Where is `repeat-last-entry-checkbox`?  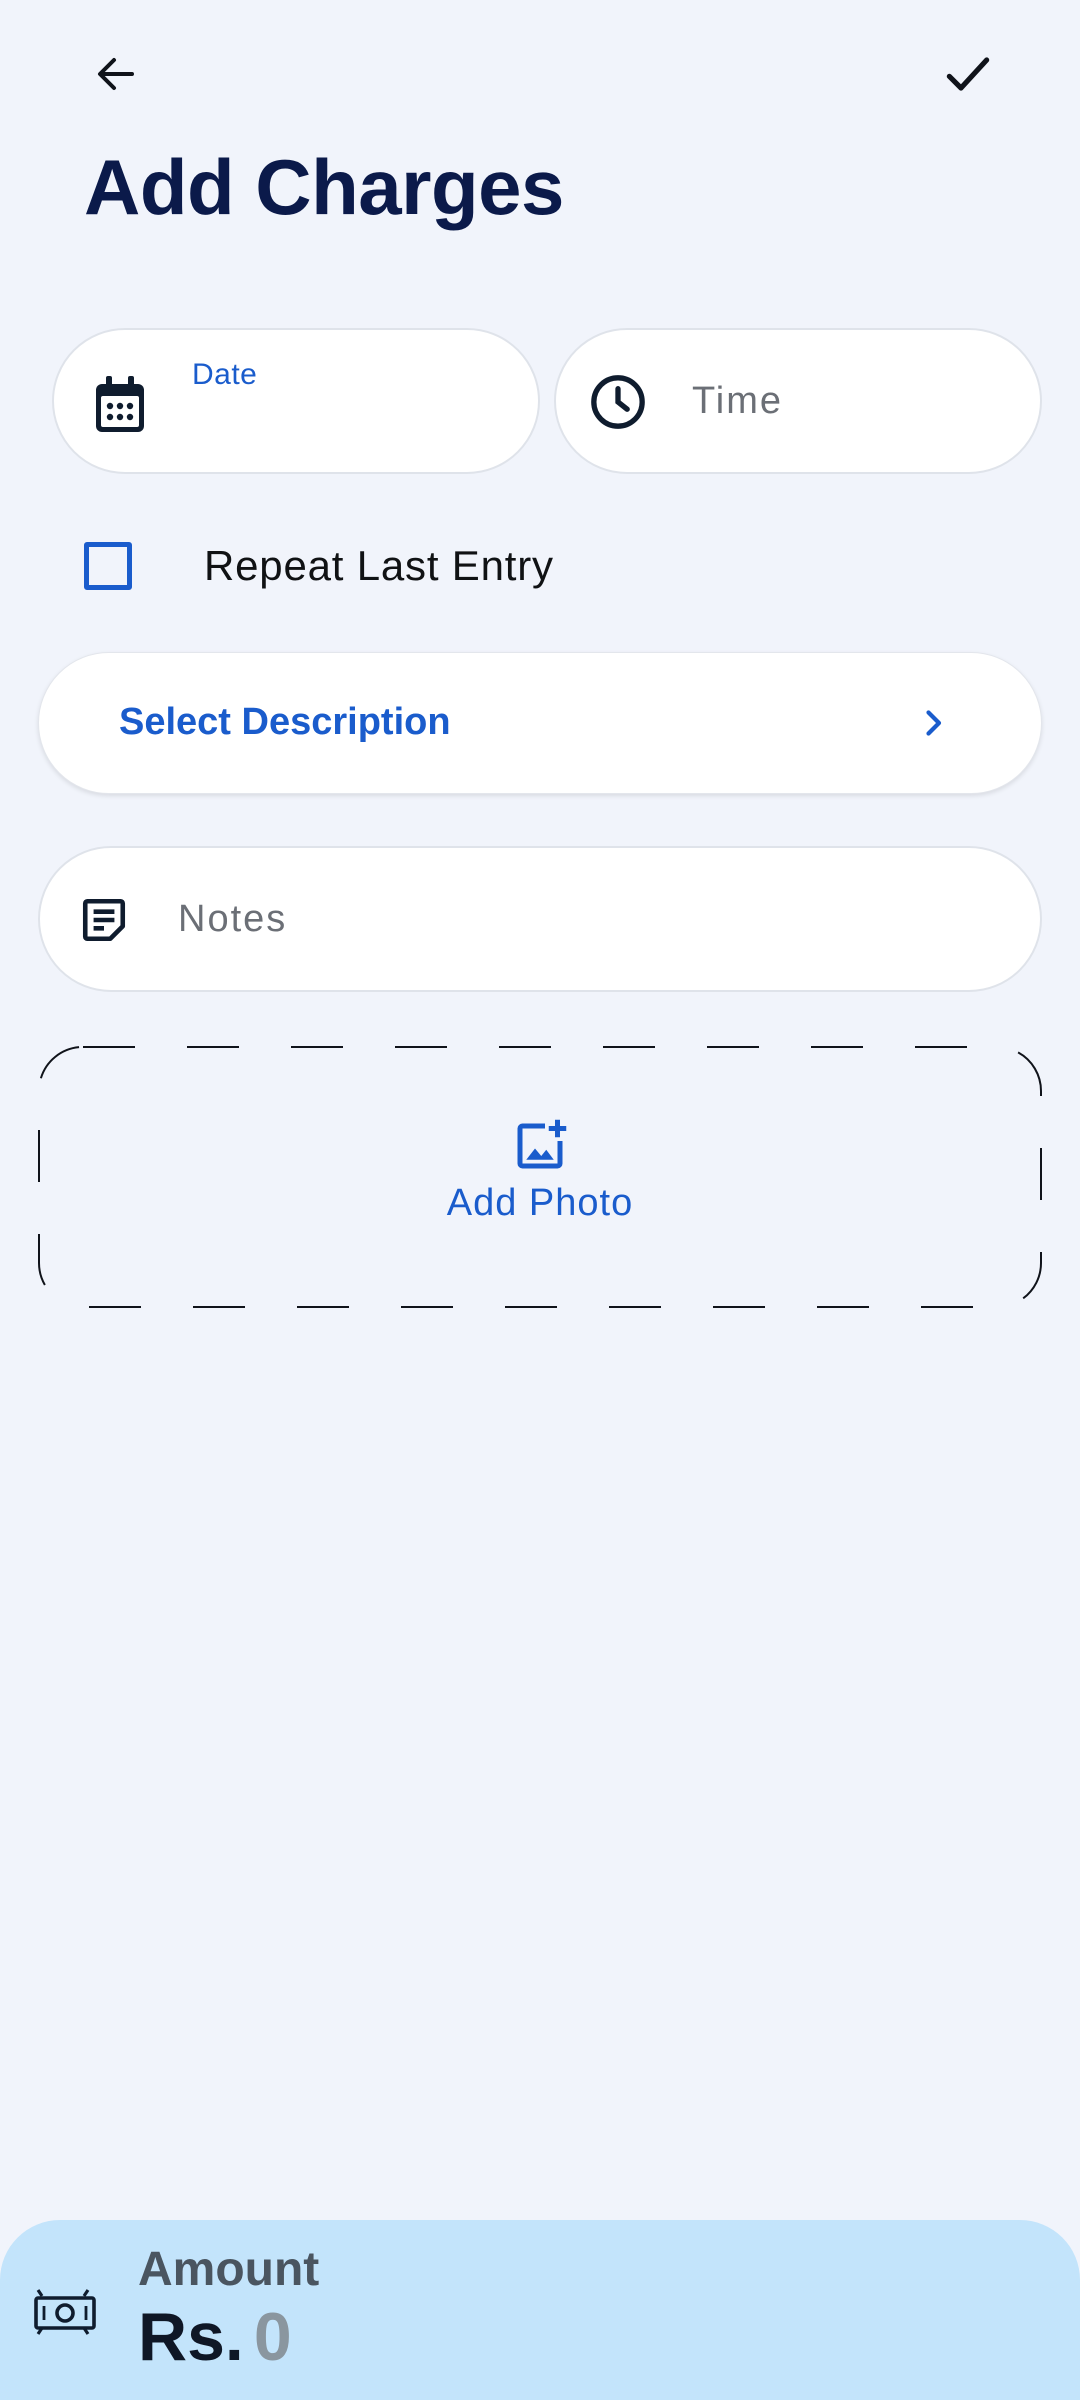
repeat-last-entry-checkbox is located at coordinates (108, 566).